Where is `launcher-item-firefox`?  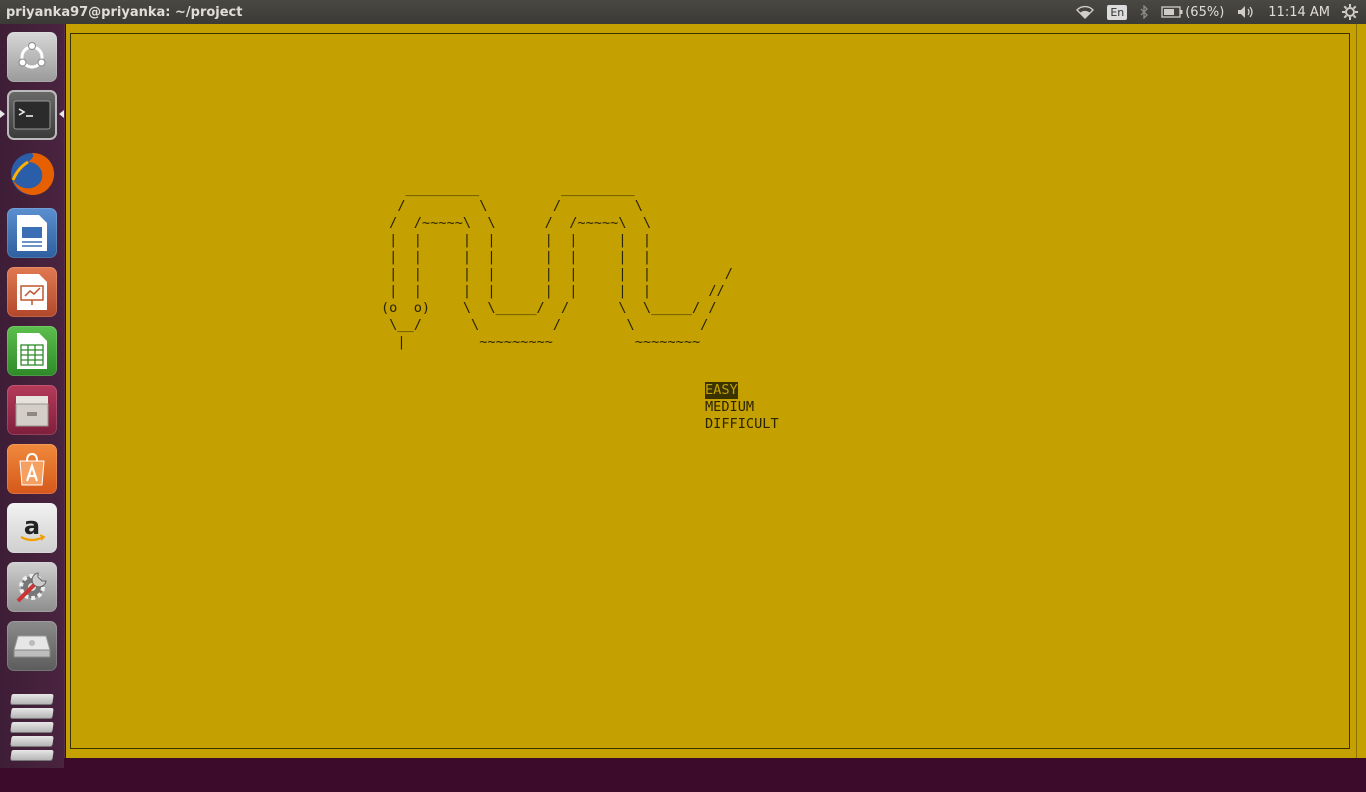
launcher-item-firefox is located at coordinates (32, 174).